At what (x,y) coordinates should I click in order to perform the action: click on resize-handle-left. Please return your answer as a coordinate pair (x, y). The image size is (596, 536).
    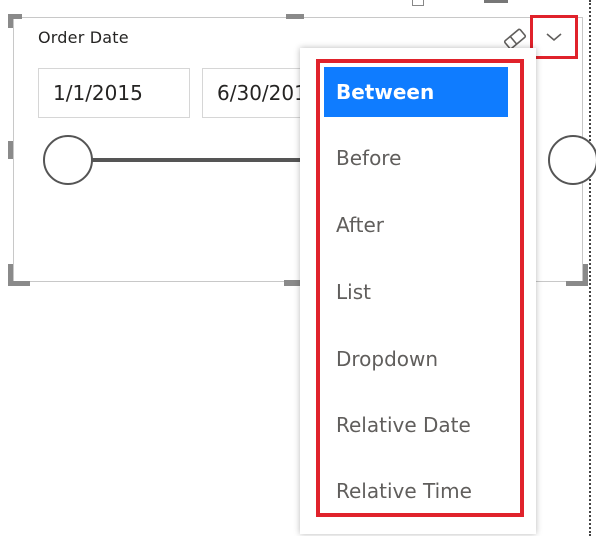
    Looking at the image, I should click on (10, 150).